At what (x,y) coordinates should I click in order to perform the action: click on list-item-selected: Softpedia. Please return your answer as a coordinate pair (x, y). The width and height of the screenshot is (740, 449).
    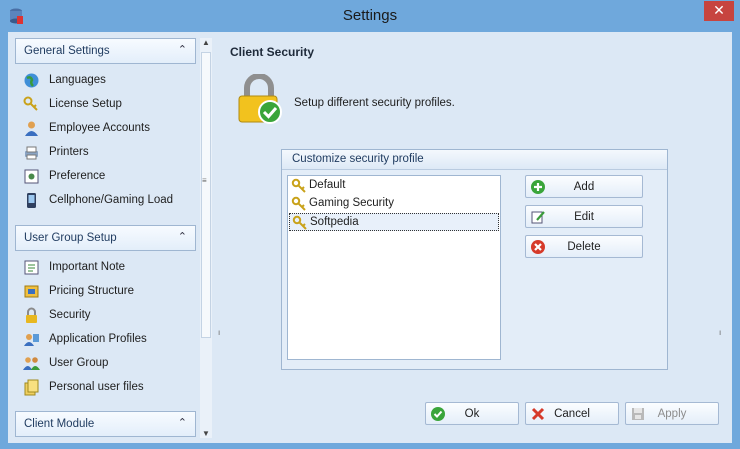
    Looking at the image, I should click on (394, 222).